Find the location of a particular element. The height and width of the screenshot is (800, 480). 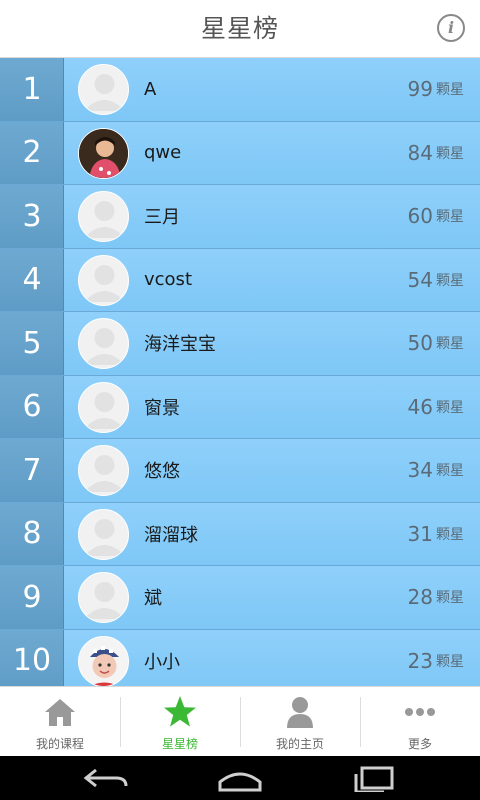

star-score: 23 颗星 is located at coordinates (436, 658).